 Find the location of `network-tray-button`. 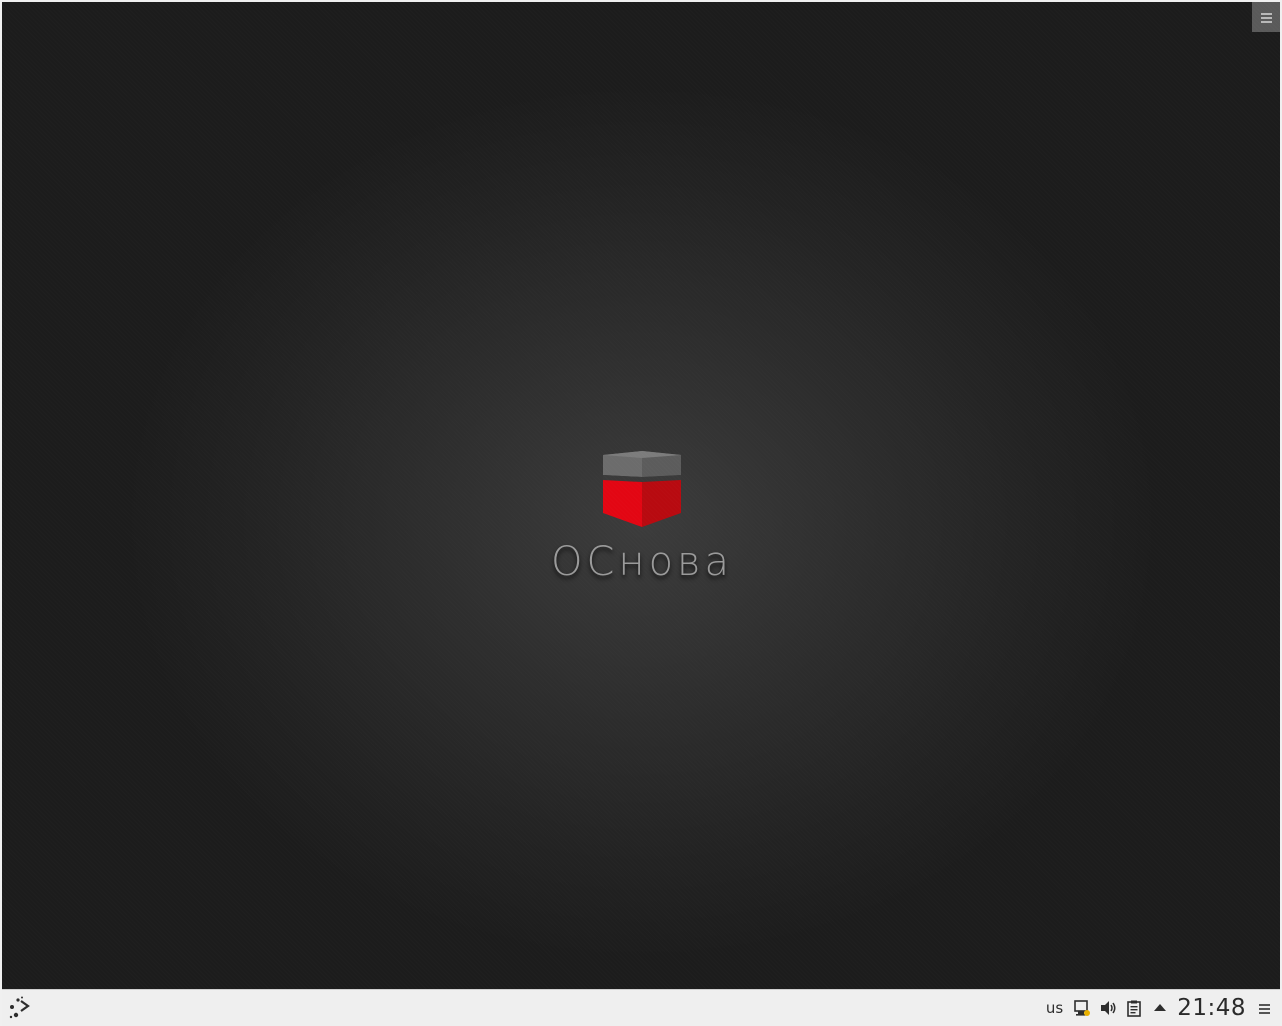

network-tray-button is located at coordinates (1082, 1008).